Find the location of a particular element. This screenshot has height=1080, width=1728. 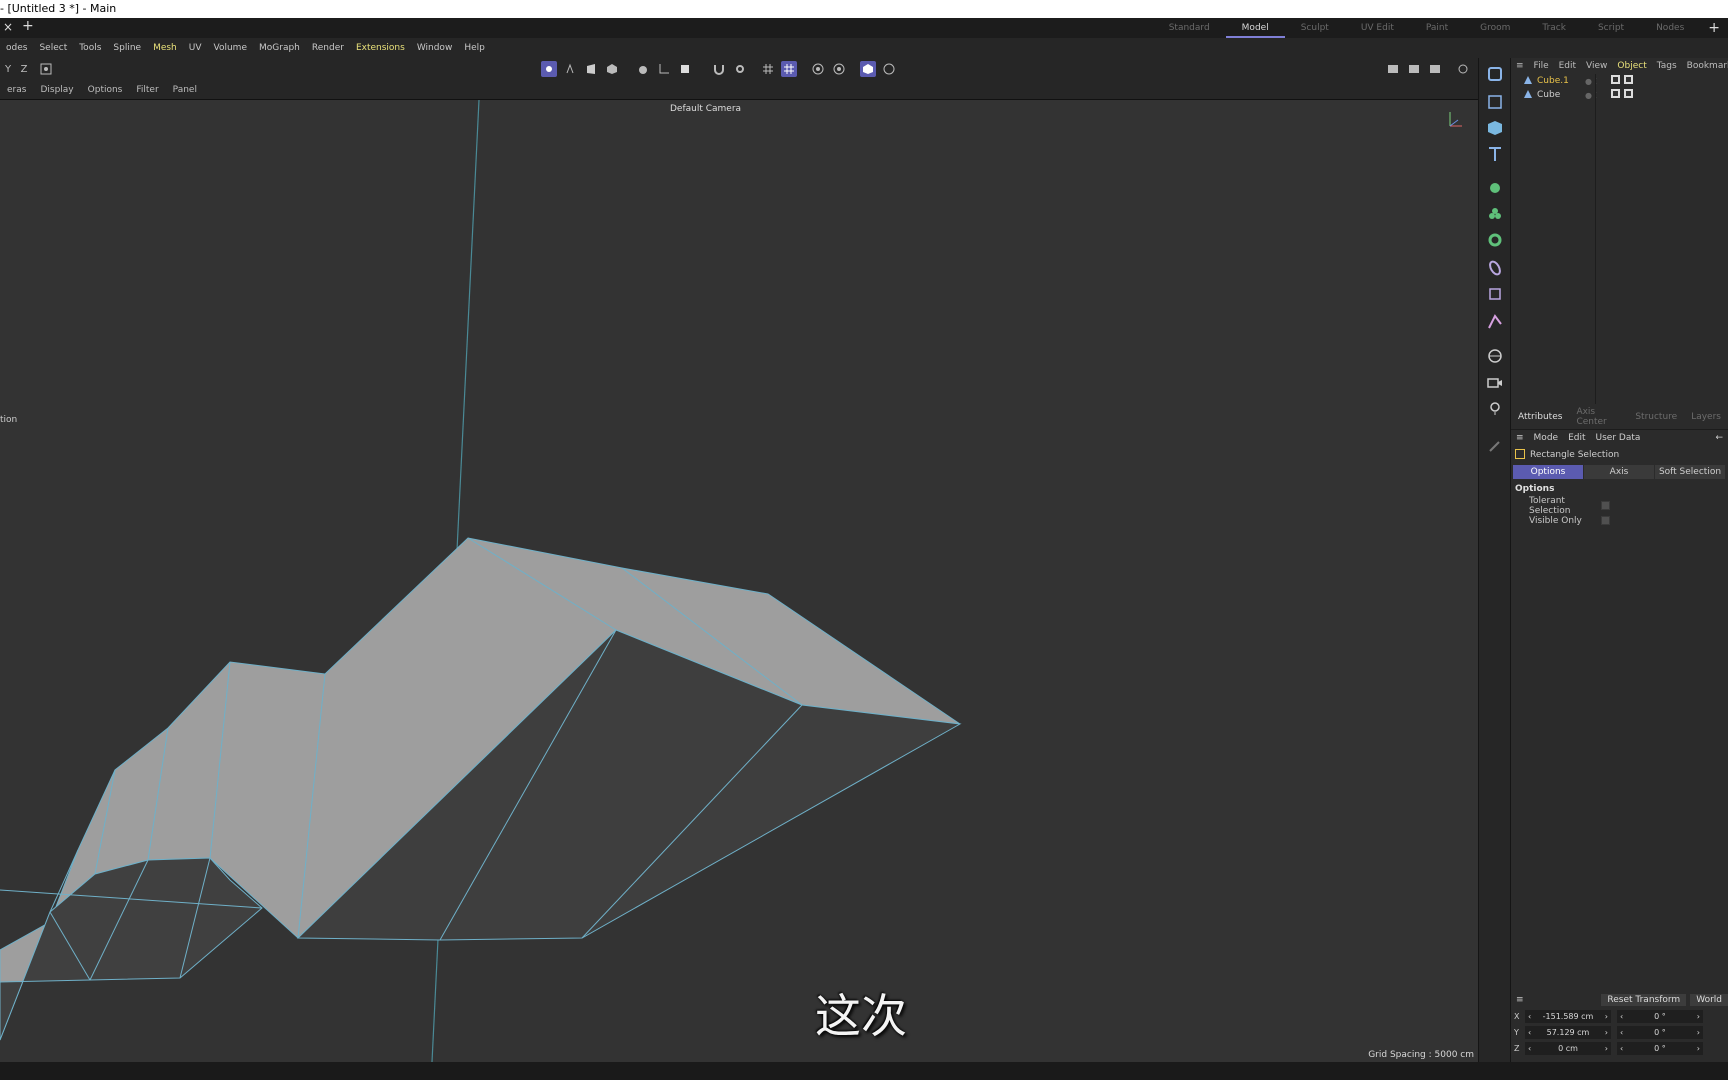

render-settings-icon is located at coordinates (839, 69).